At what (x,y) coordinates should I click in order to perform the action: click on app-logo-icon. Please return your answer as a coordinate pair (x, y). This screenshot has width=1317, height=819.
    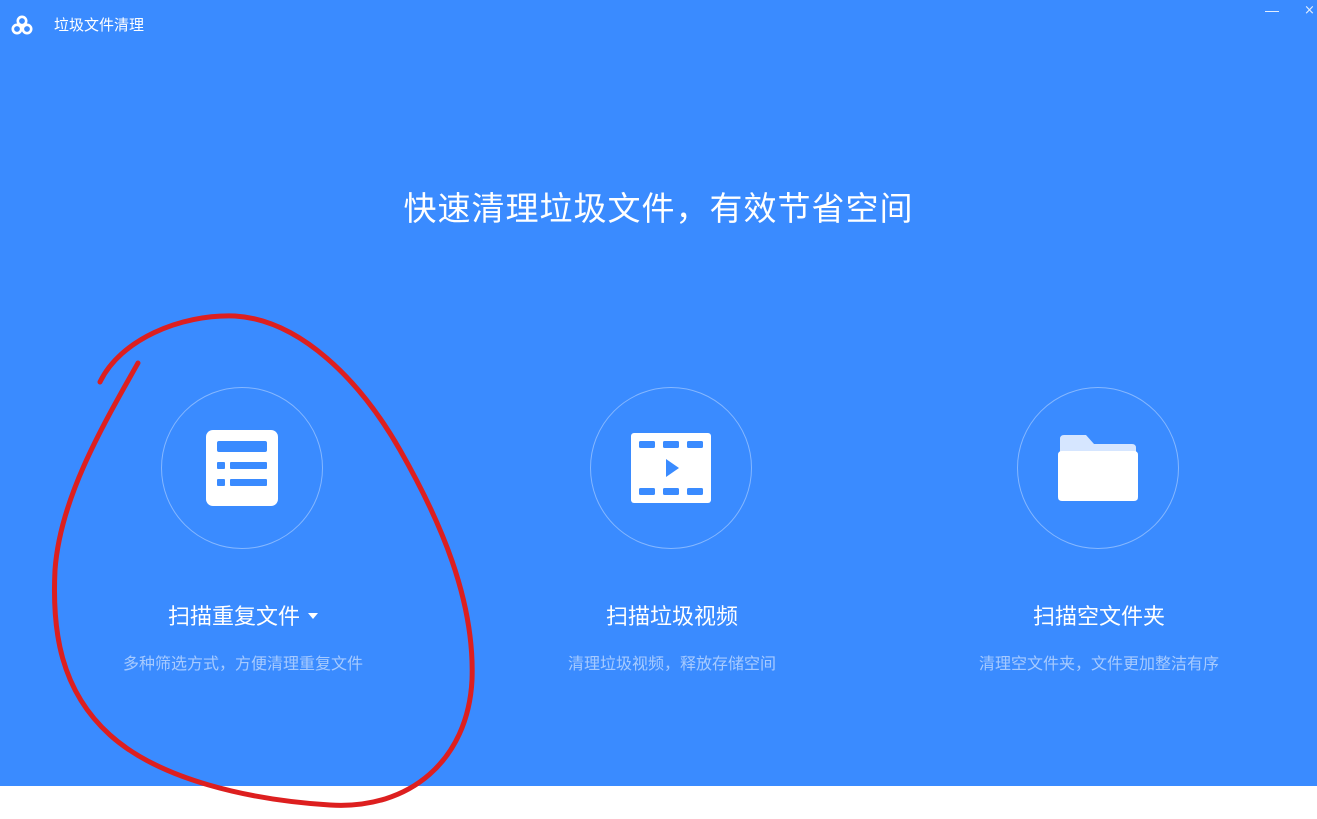
    Looking at the image, I should click on (22, 25).